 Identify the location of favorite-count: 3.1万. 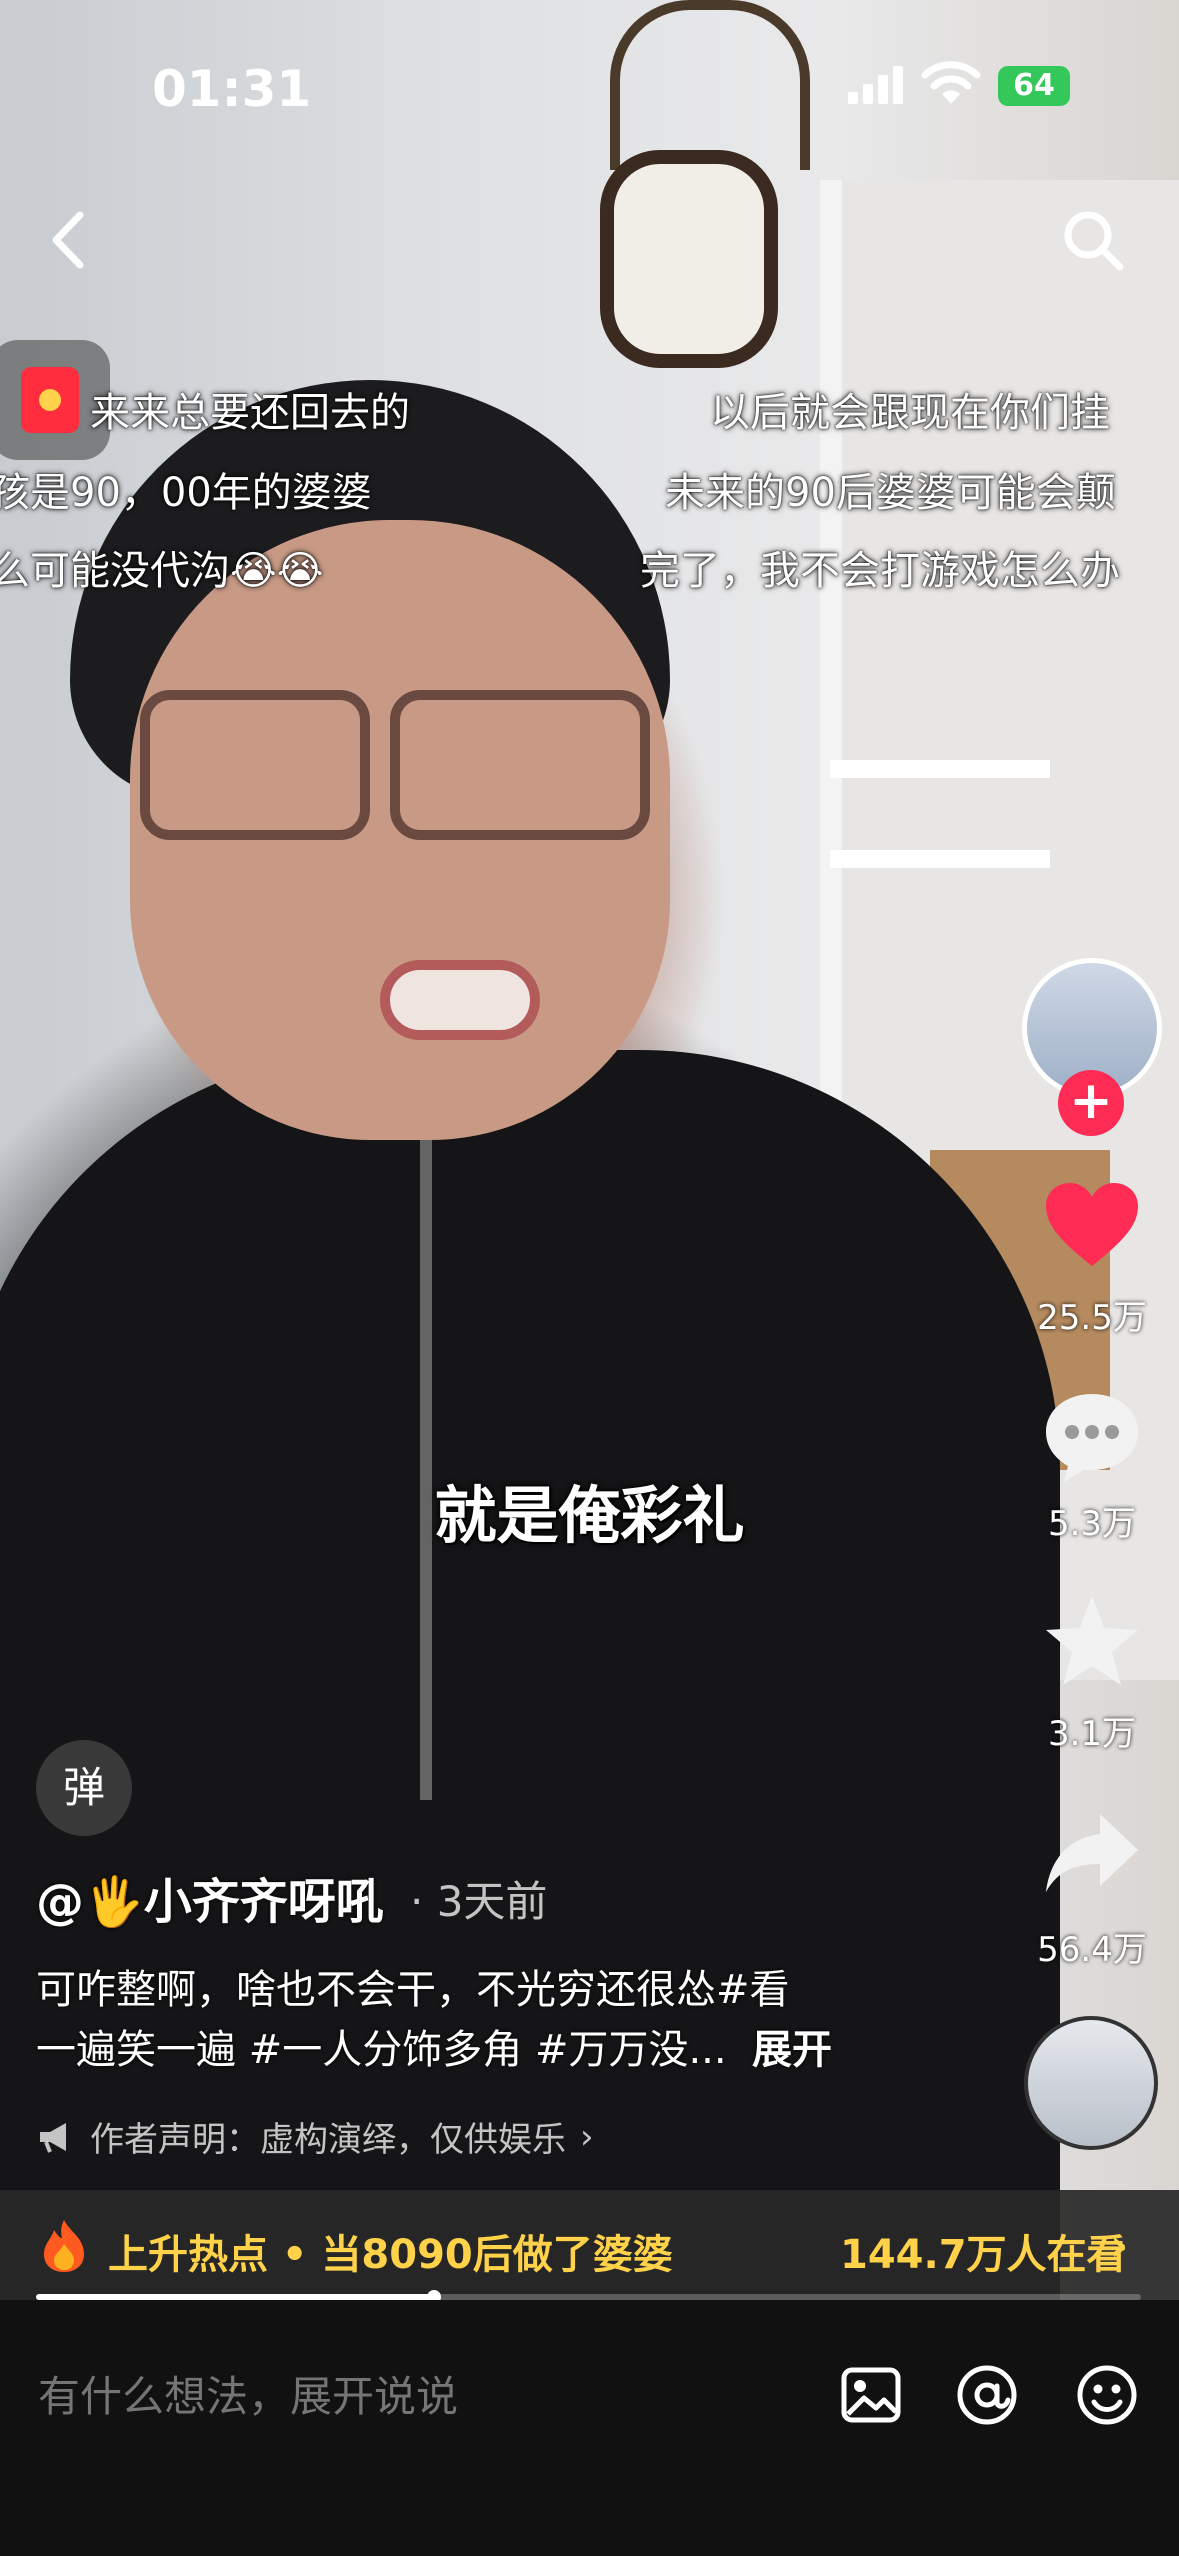
(1092, 1734).